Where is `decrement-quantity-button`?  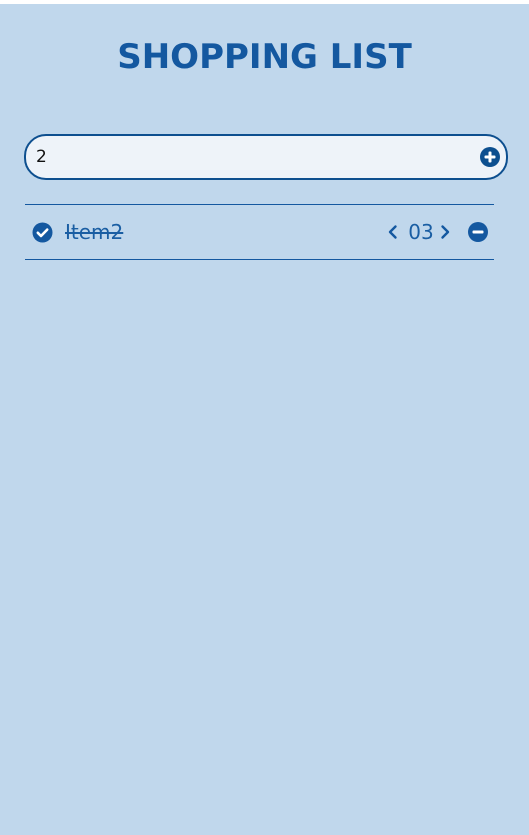
decrement-quantity-button is located at coordinates (393, 232).